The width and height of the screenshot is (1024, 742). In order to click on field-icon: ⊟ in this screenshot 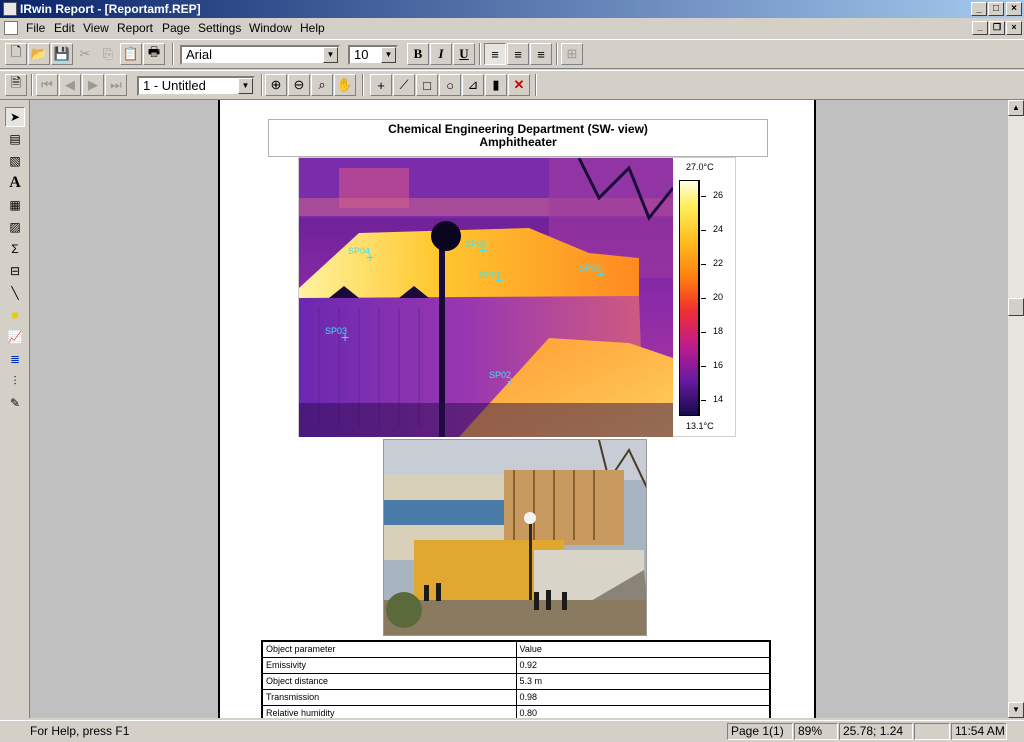, I will do `click(15, 271)`.